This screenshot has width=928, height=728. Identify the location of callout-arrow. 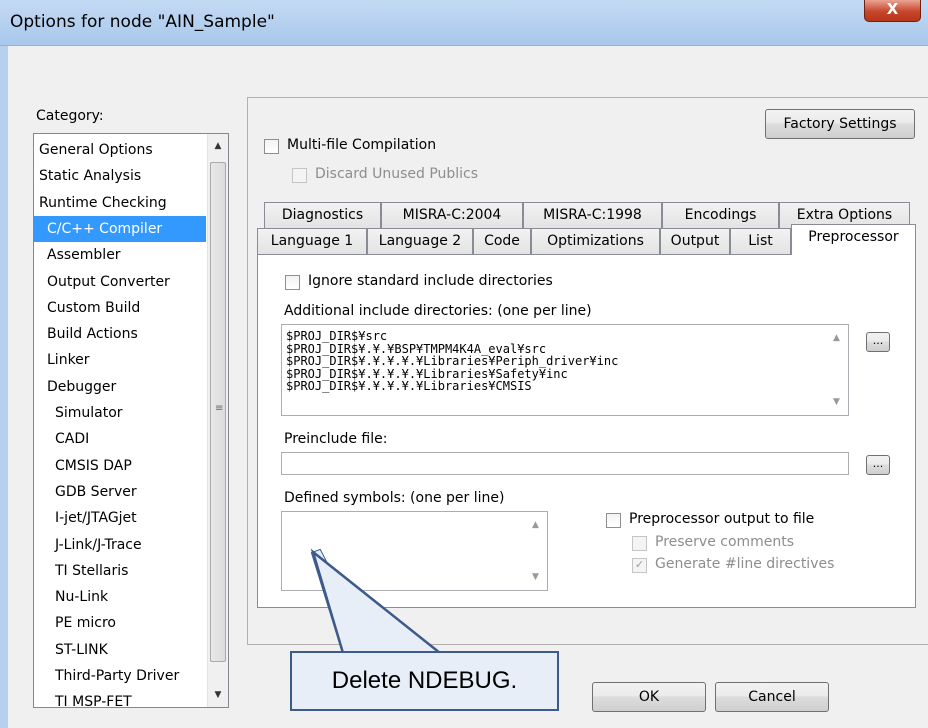
(375, 601).